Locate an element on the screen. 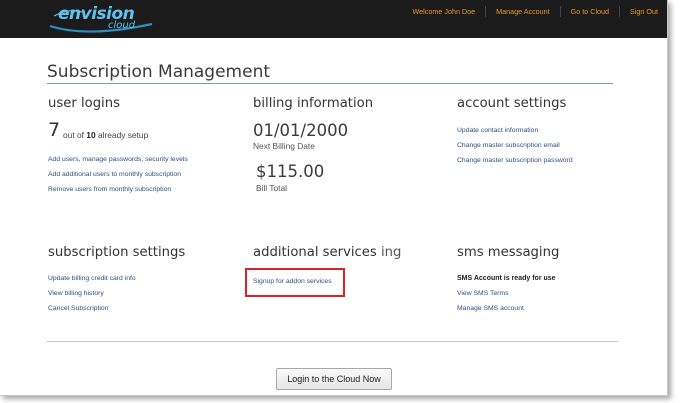 The width and height of the screenshot is (680, 403). account-settings-heading-wrap: account settings is located at coordinates (511, 103).